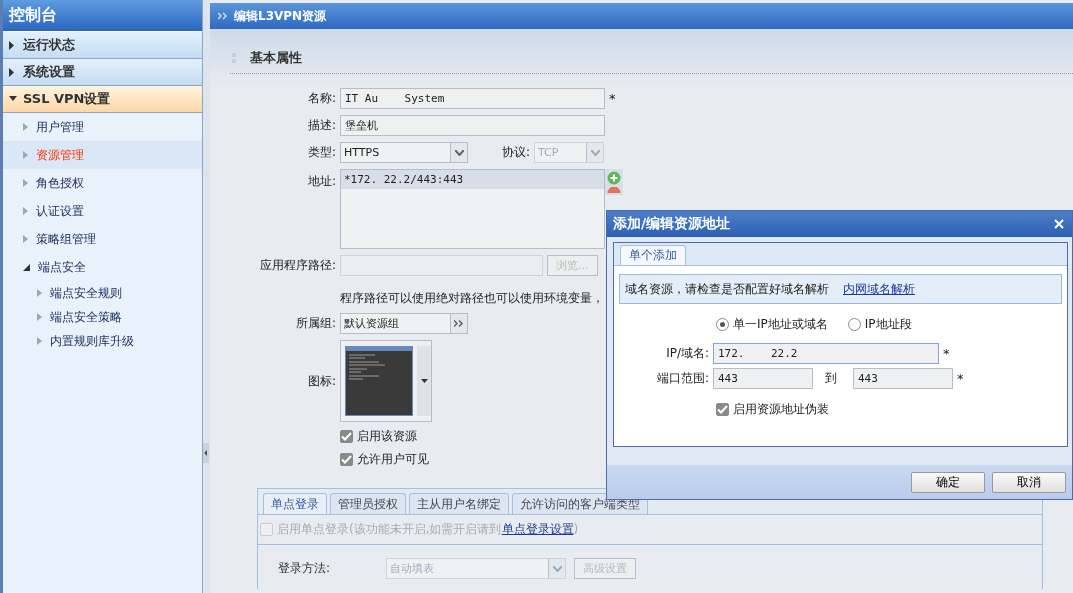  Describe the element at coordinates (315, 323) in the screenshot. I see `field-label: 所属组:` at that location.